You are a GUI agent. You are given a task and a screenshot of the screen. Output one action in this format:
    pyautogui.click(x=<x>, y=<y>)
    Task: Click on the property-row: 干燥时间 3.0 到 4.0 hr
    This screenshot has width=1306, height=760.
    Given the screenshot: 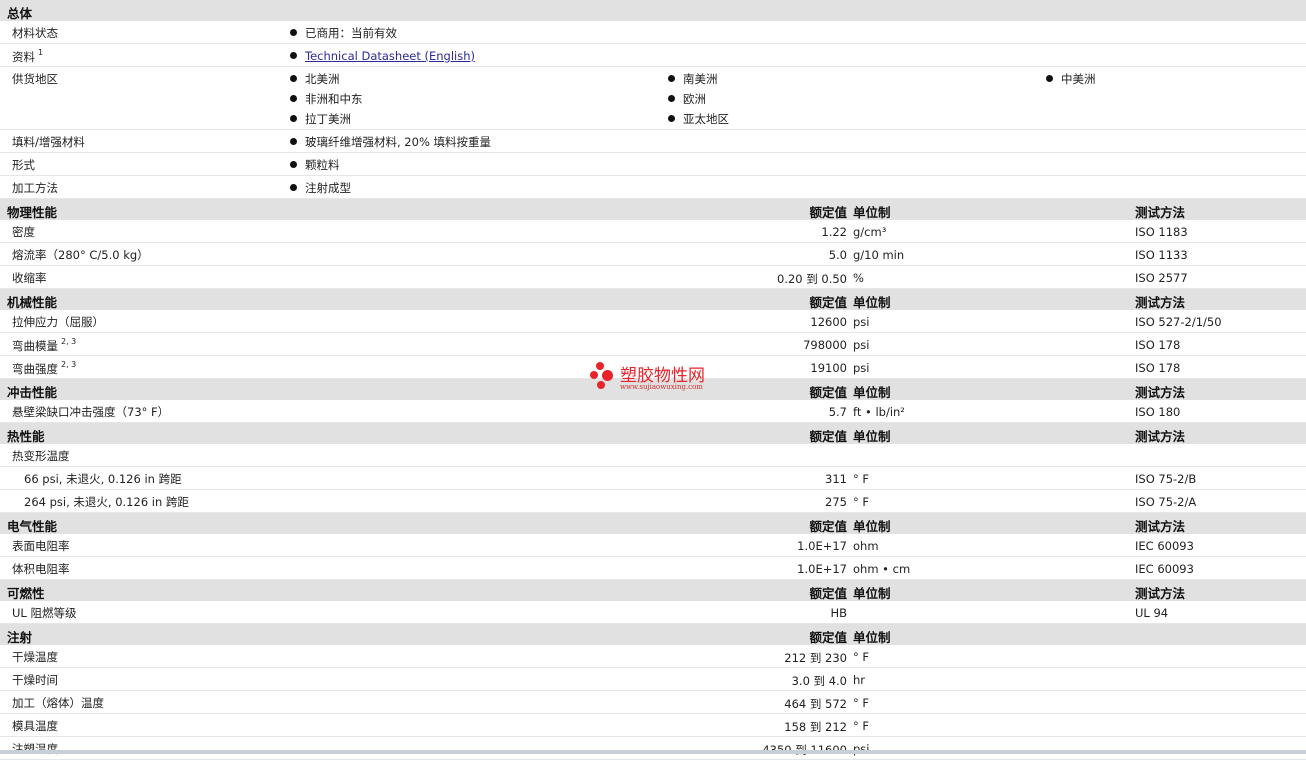 What is the action you would take?
    pyautogui.click(x=653, y=679)
    